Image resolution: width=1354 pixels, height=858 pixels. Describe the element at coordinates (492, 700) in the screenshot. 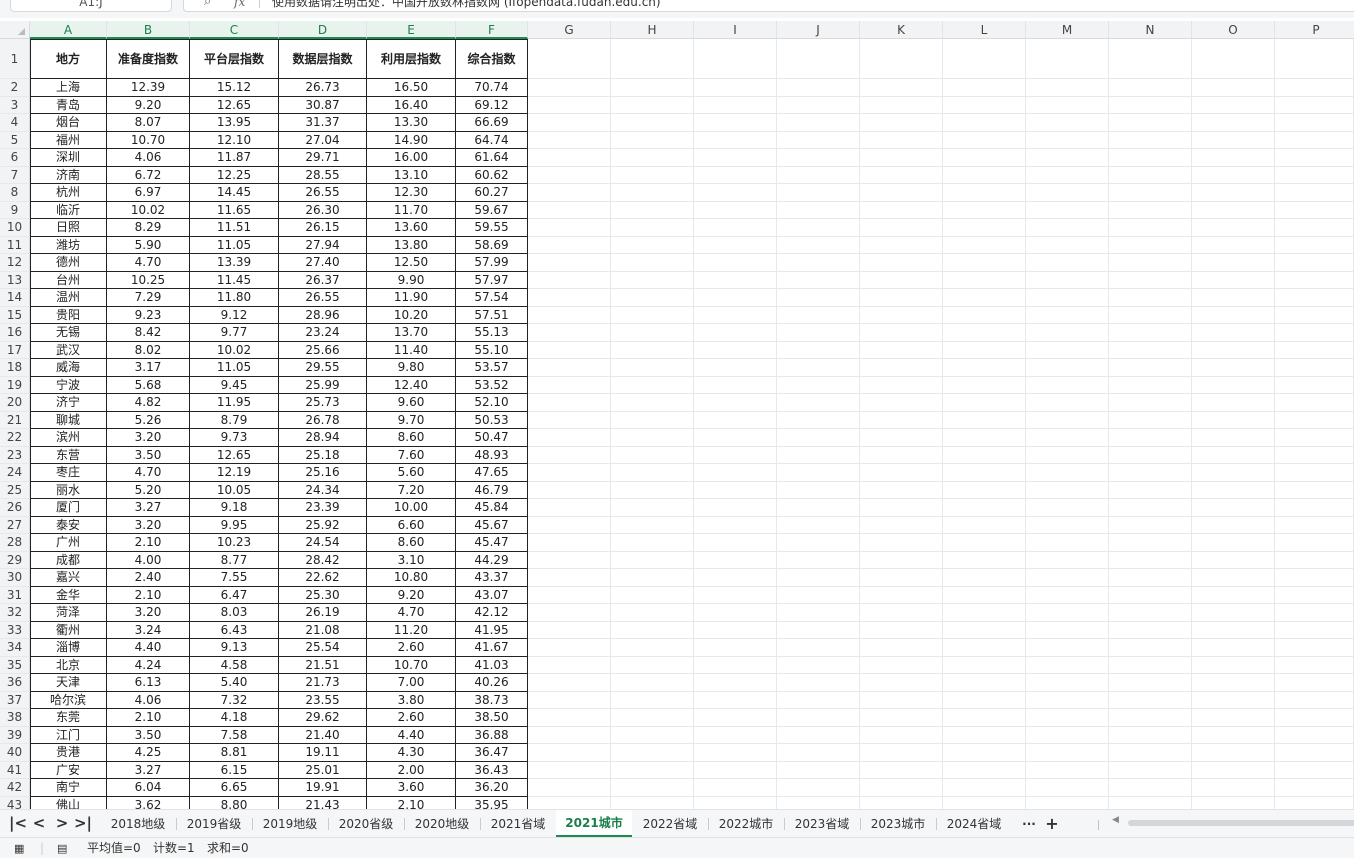

I see `index-value-cell: 38.73` at that location.